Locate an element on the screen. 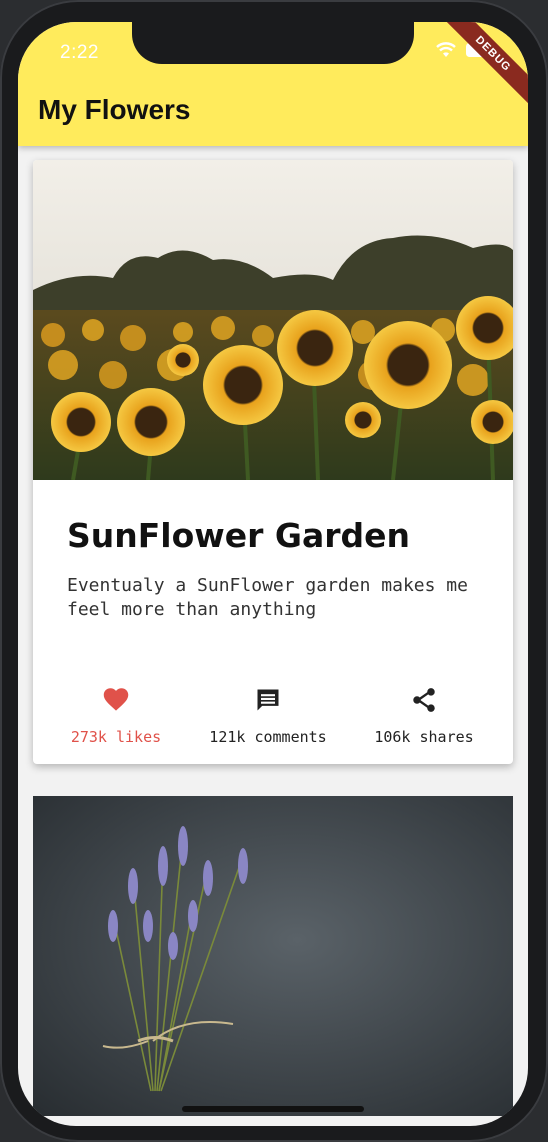 The image size is (548, 1142). card-actions: 273k likes 121k comments 106k shares is located at coordinates (273, 721).